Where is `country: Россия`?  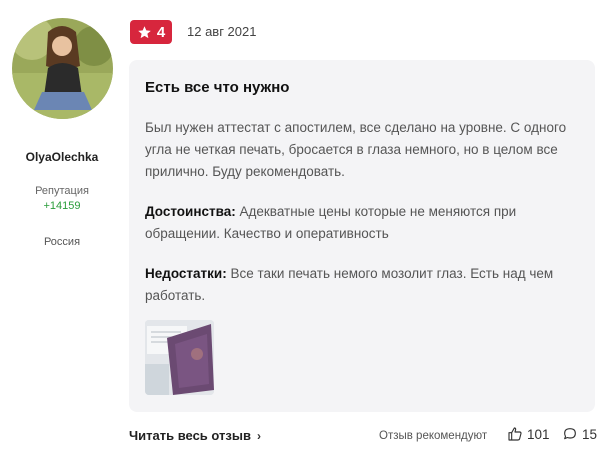
country: Россия is located at coordinates (62, 242).